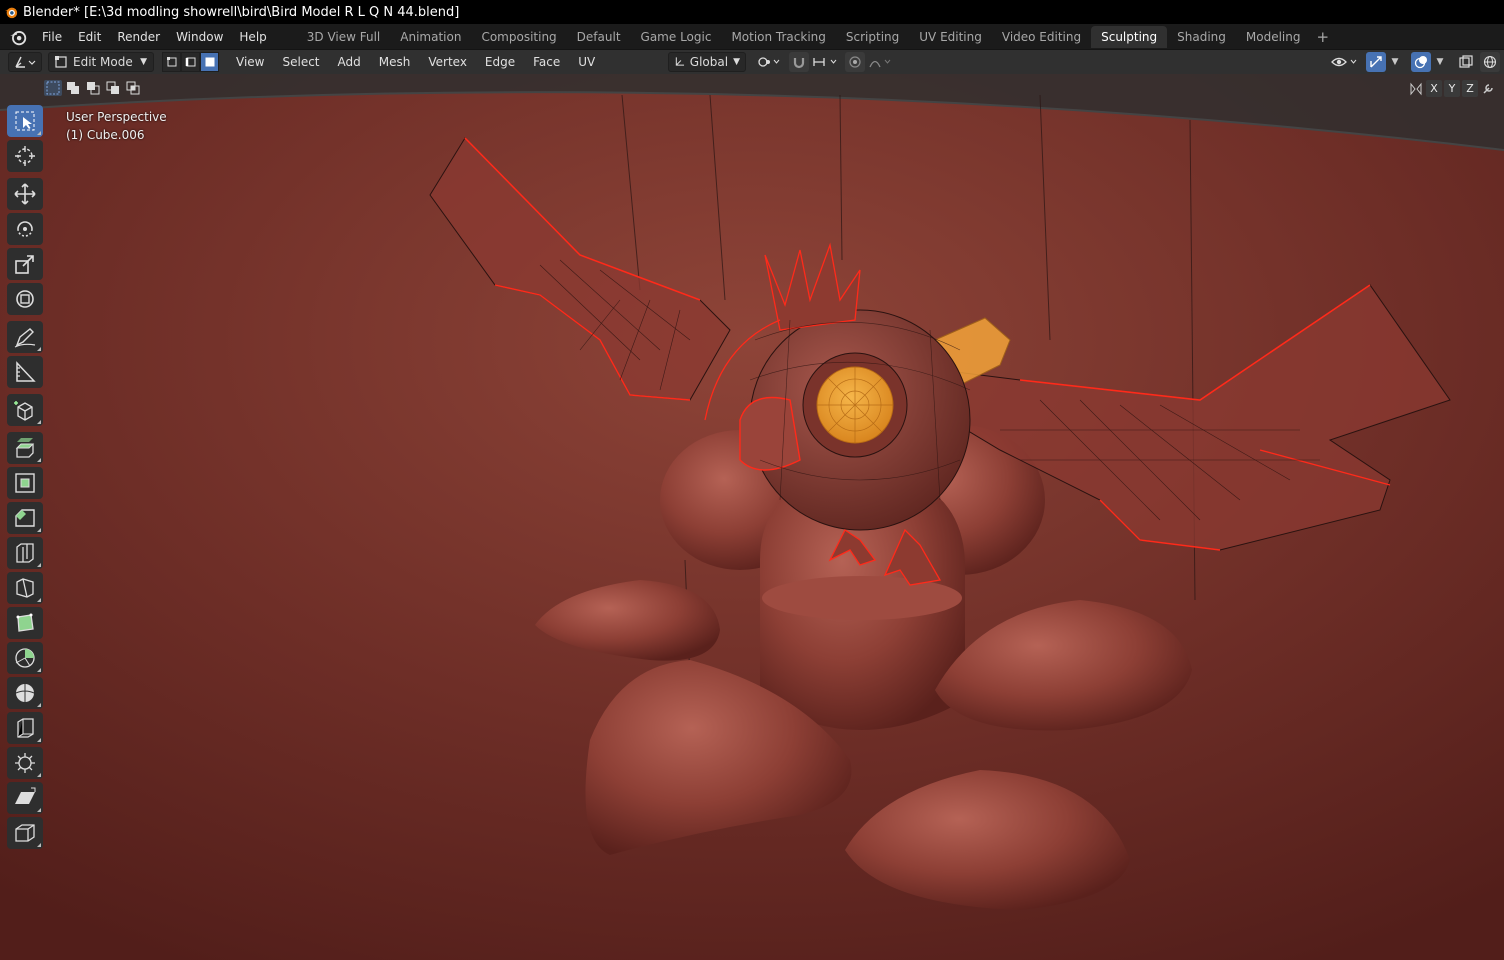 This screenshot has width=1504, height=960. I want to click on visibility-dropdown, so click(1346, 62).